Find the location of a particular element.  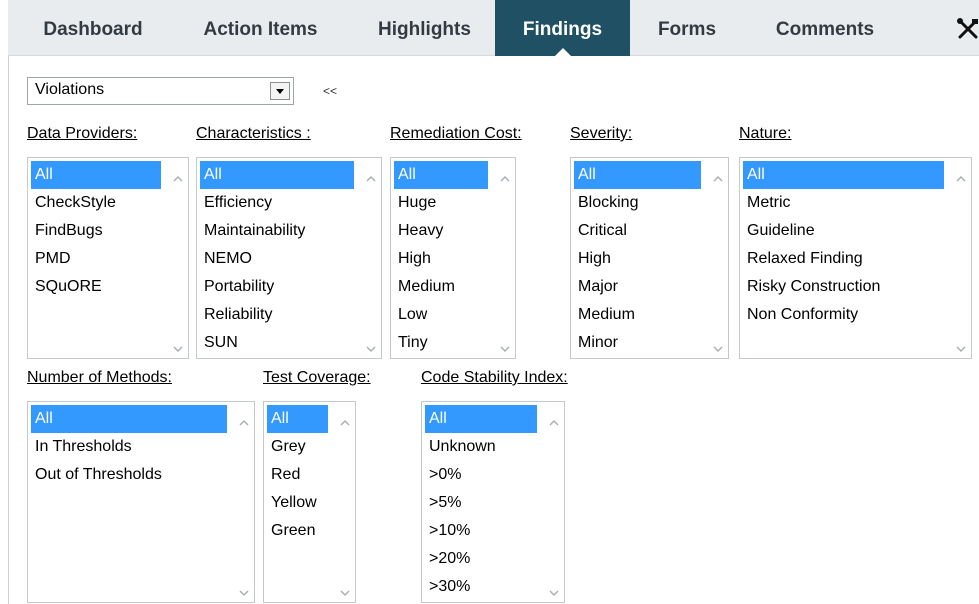

tab-comments: Comments is located at coordinates (825, 28).